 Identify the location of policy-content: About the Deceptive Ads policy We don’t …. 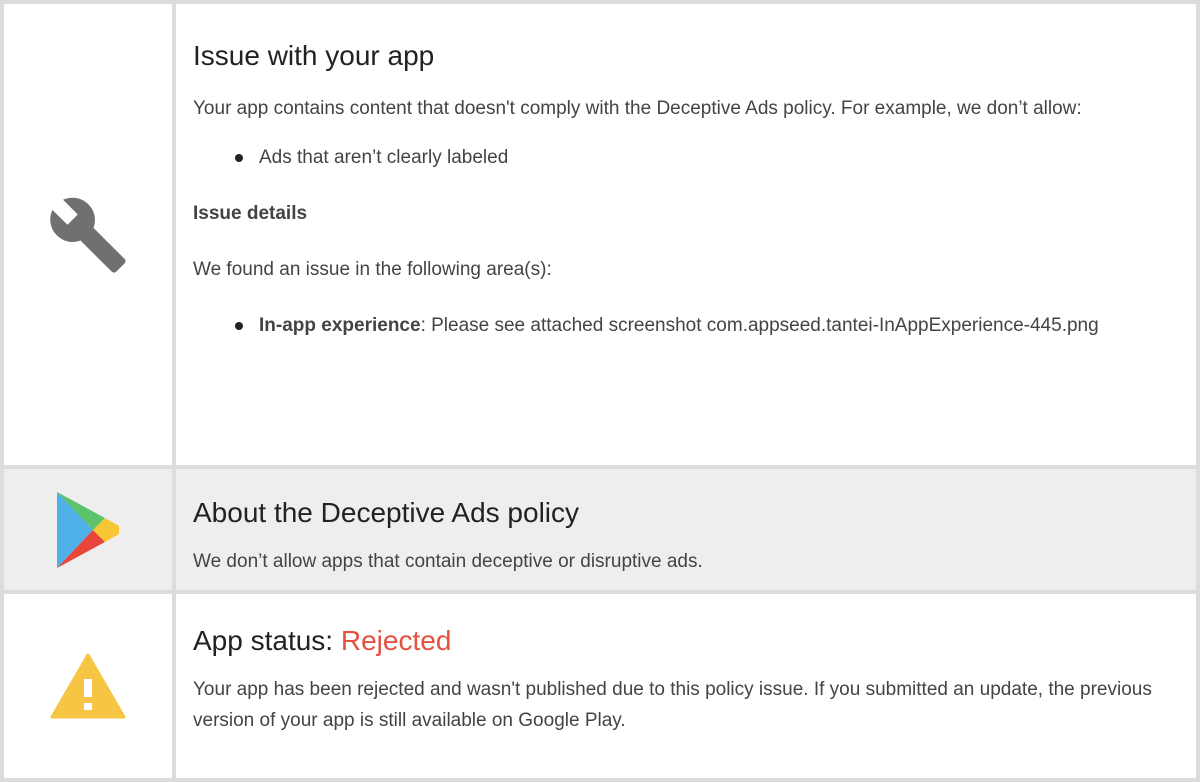
(686, 529).